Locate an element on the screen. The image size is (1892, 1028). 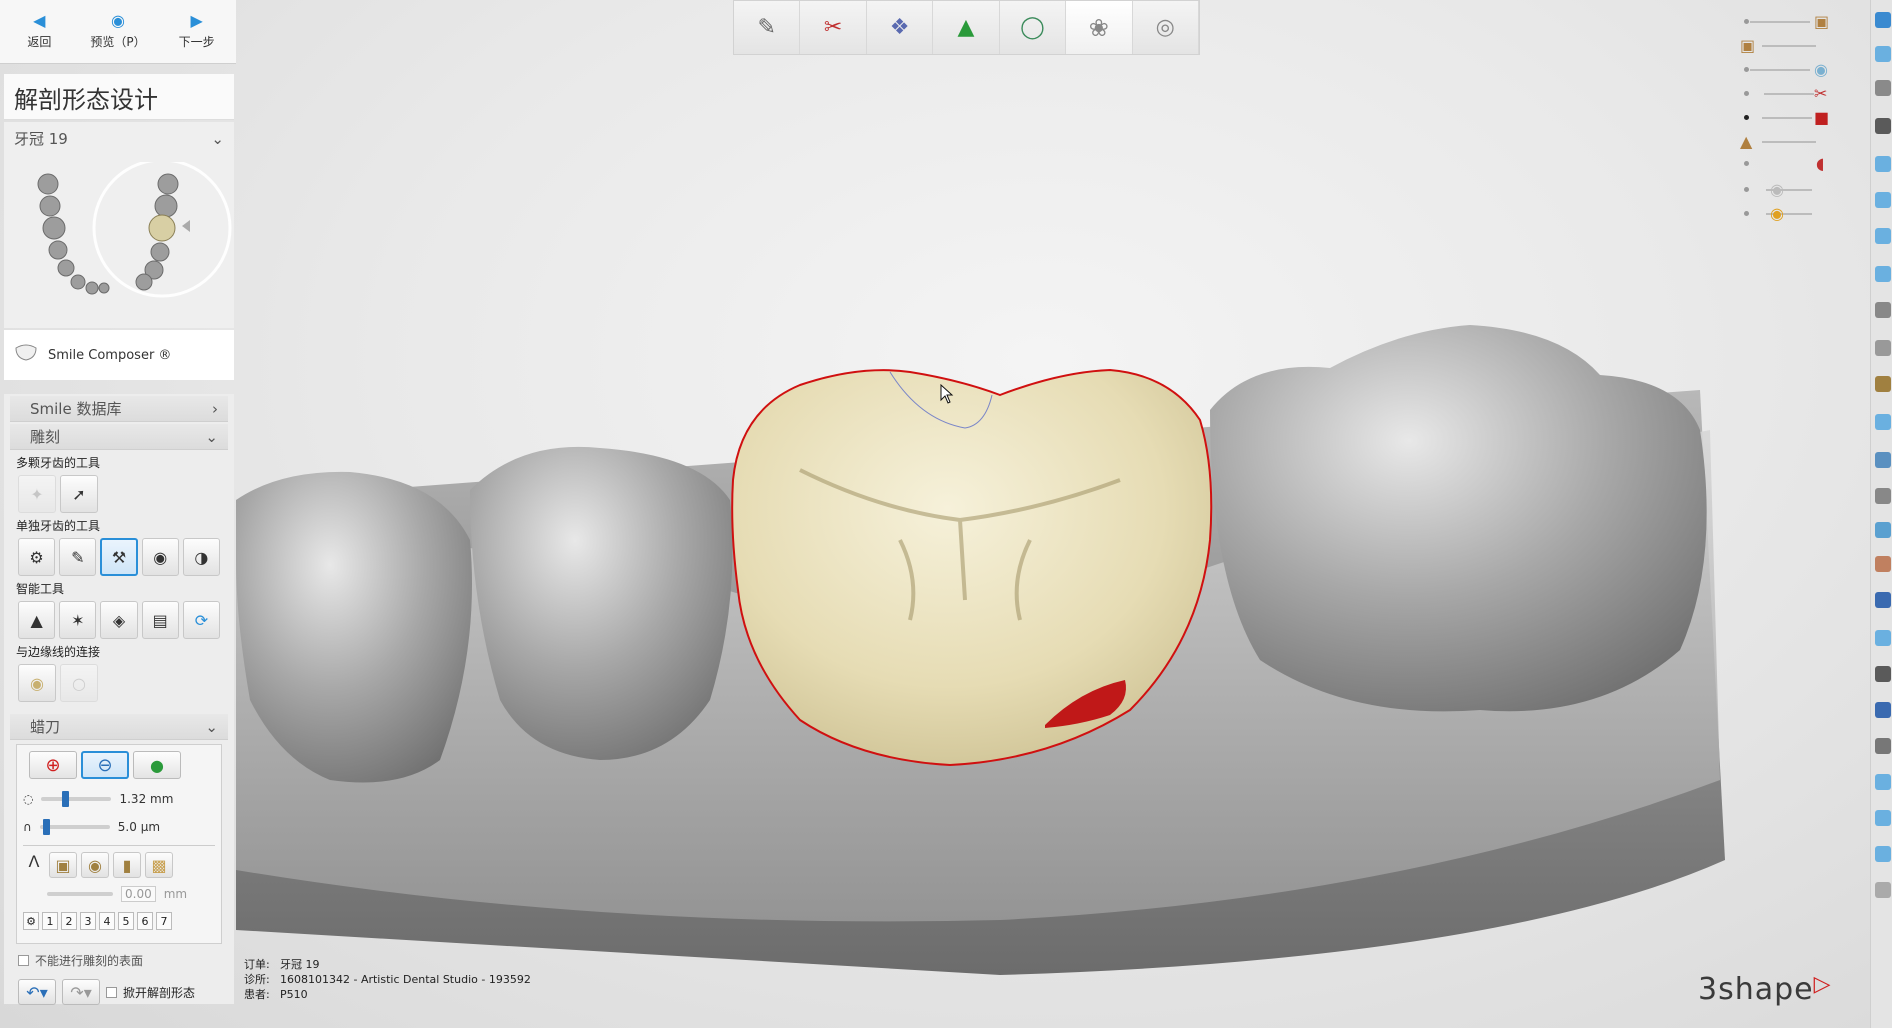
section-icon is located at coordinates (1883, 274).